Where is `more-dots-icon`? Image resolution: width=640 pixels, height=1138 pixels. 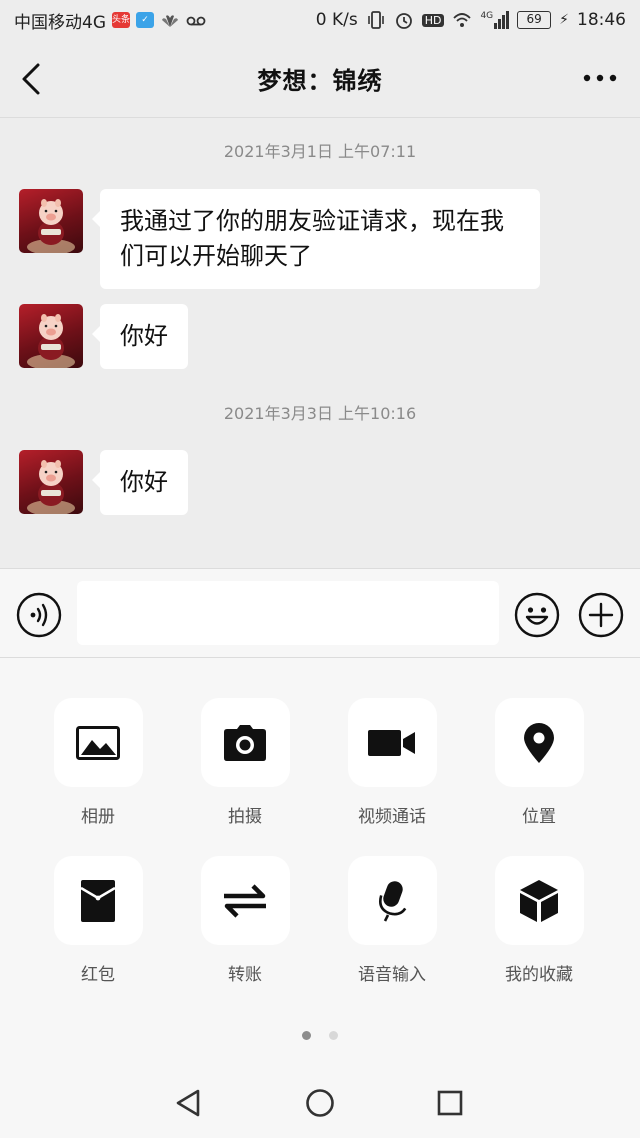 more-dots-icon is located at coordinates (600, 78).